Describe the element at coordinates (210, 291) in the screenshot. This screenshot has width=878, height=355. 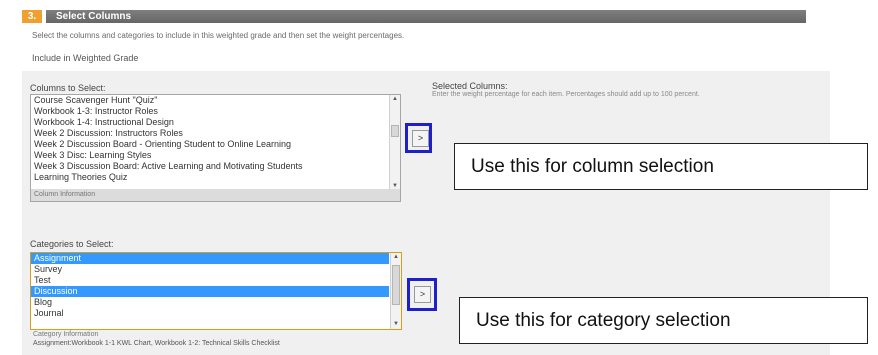
I see `category-option-discussion: Discussion` at that location.